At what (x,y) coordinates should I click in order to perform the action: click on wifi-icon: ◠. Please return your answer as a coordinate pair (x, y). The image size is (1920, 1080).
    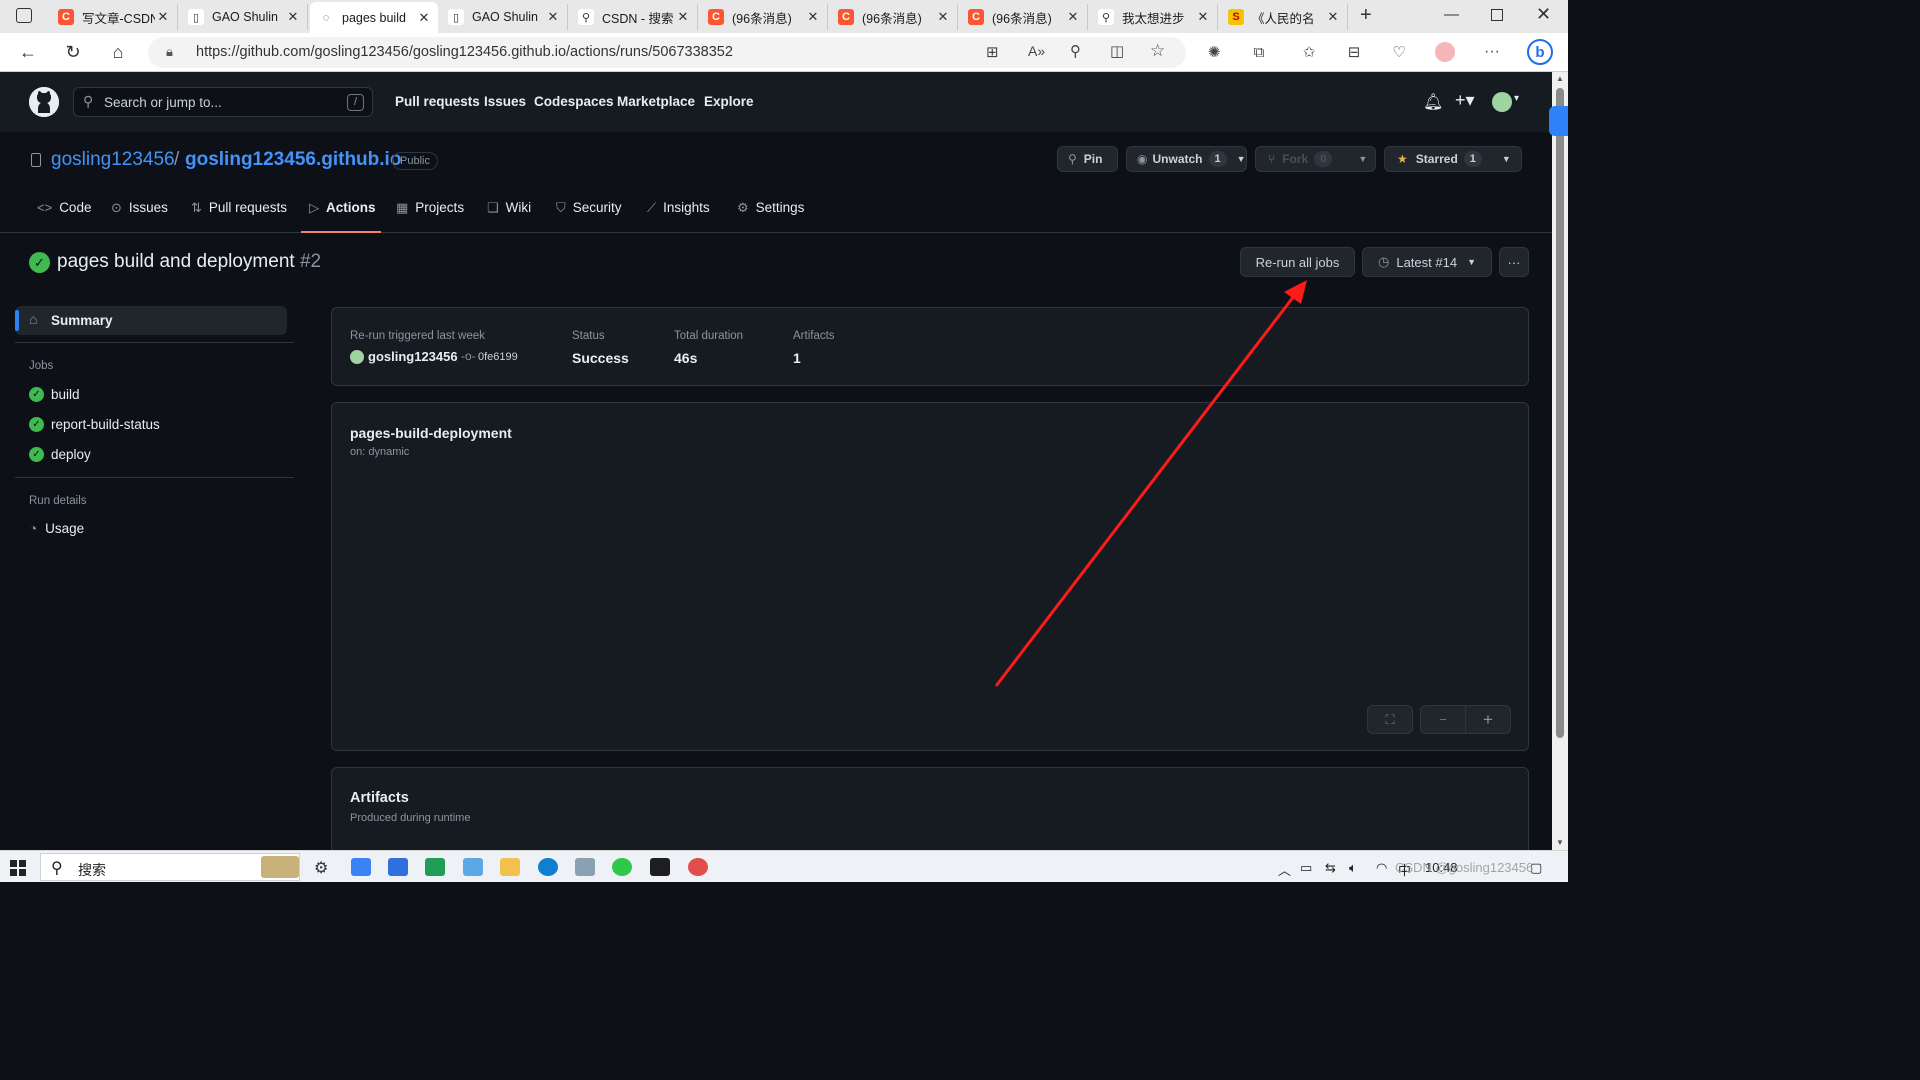
    Looking at the image, I should click on (1381, 868).